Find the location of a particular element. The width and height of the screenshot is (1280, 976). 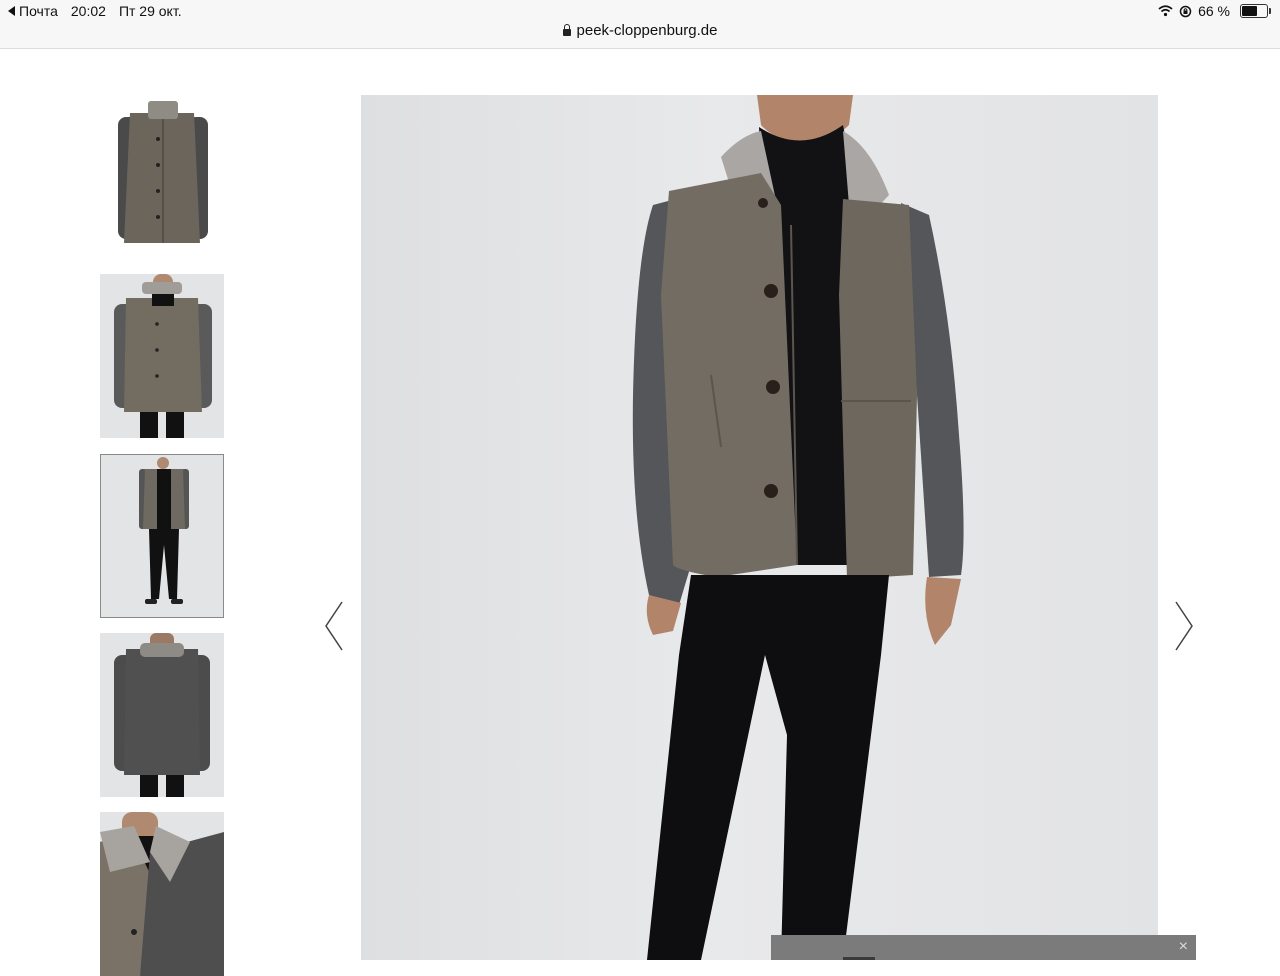

url-text: peek-cloppenburg.de is located at coordinates (647, 30).